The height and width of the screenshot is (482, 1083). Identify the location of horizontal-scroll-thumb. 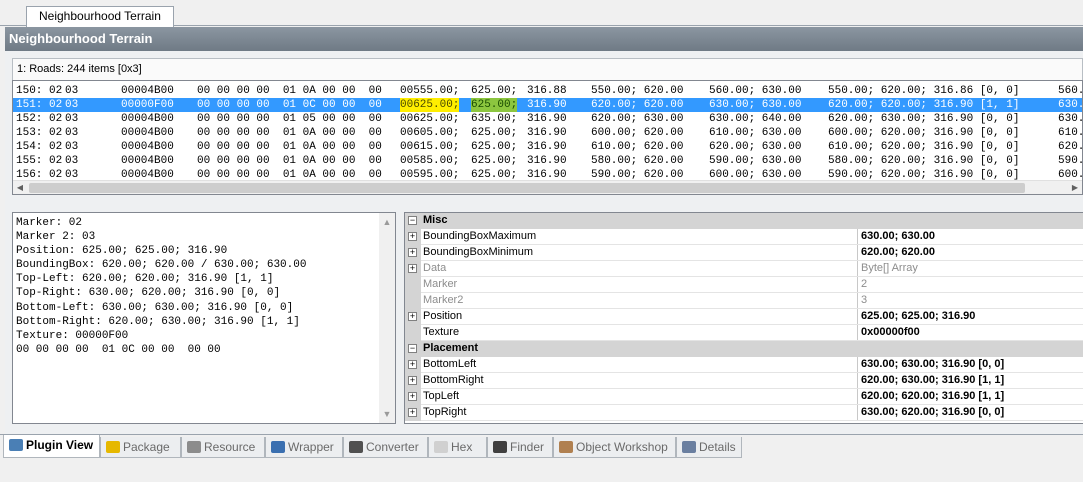
(527, 188).